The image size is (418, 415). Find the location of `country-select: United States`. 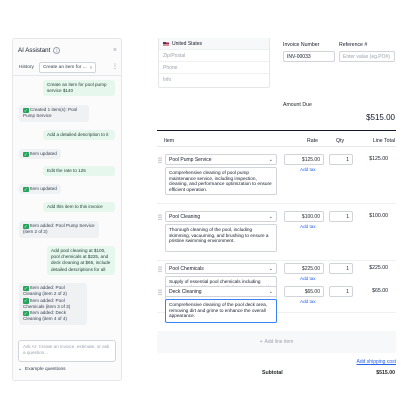

country-select: United States is located at coordinates (214, 44).